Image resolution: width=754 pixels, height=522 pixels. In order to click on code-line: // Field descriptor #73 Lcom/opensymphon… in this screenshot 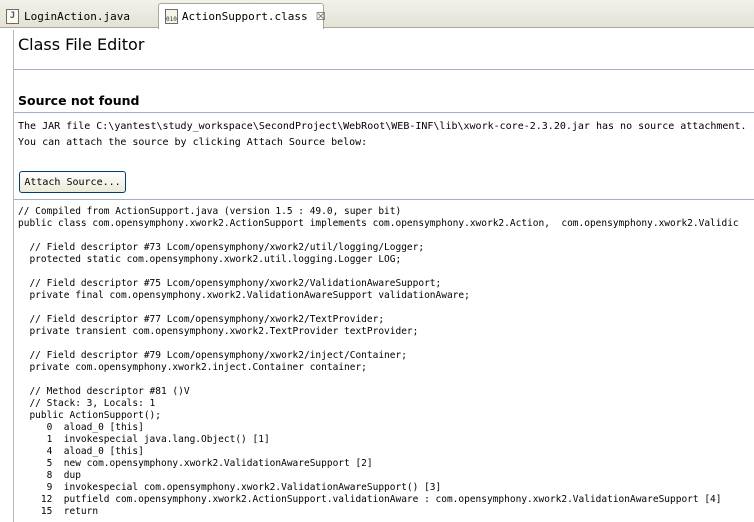, I will do `click(221, 247)`.